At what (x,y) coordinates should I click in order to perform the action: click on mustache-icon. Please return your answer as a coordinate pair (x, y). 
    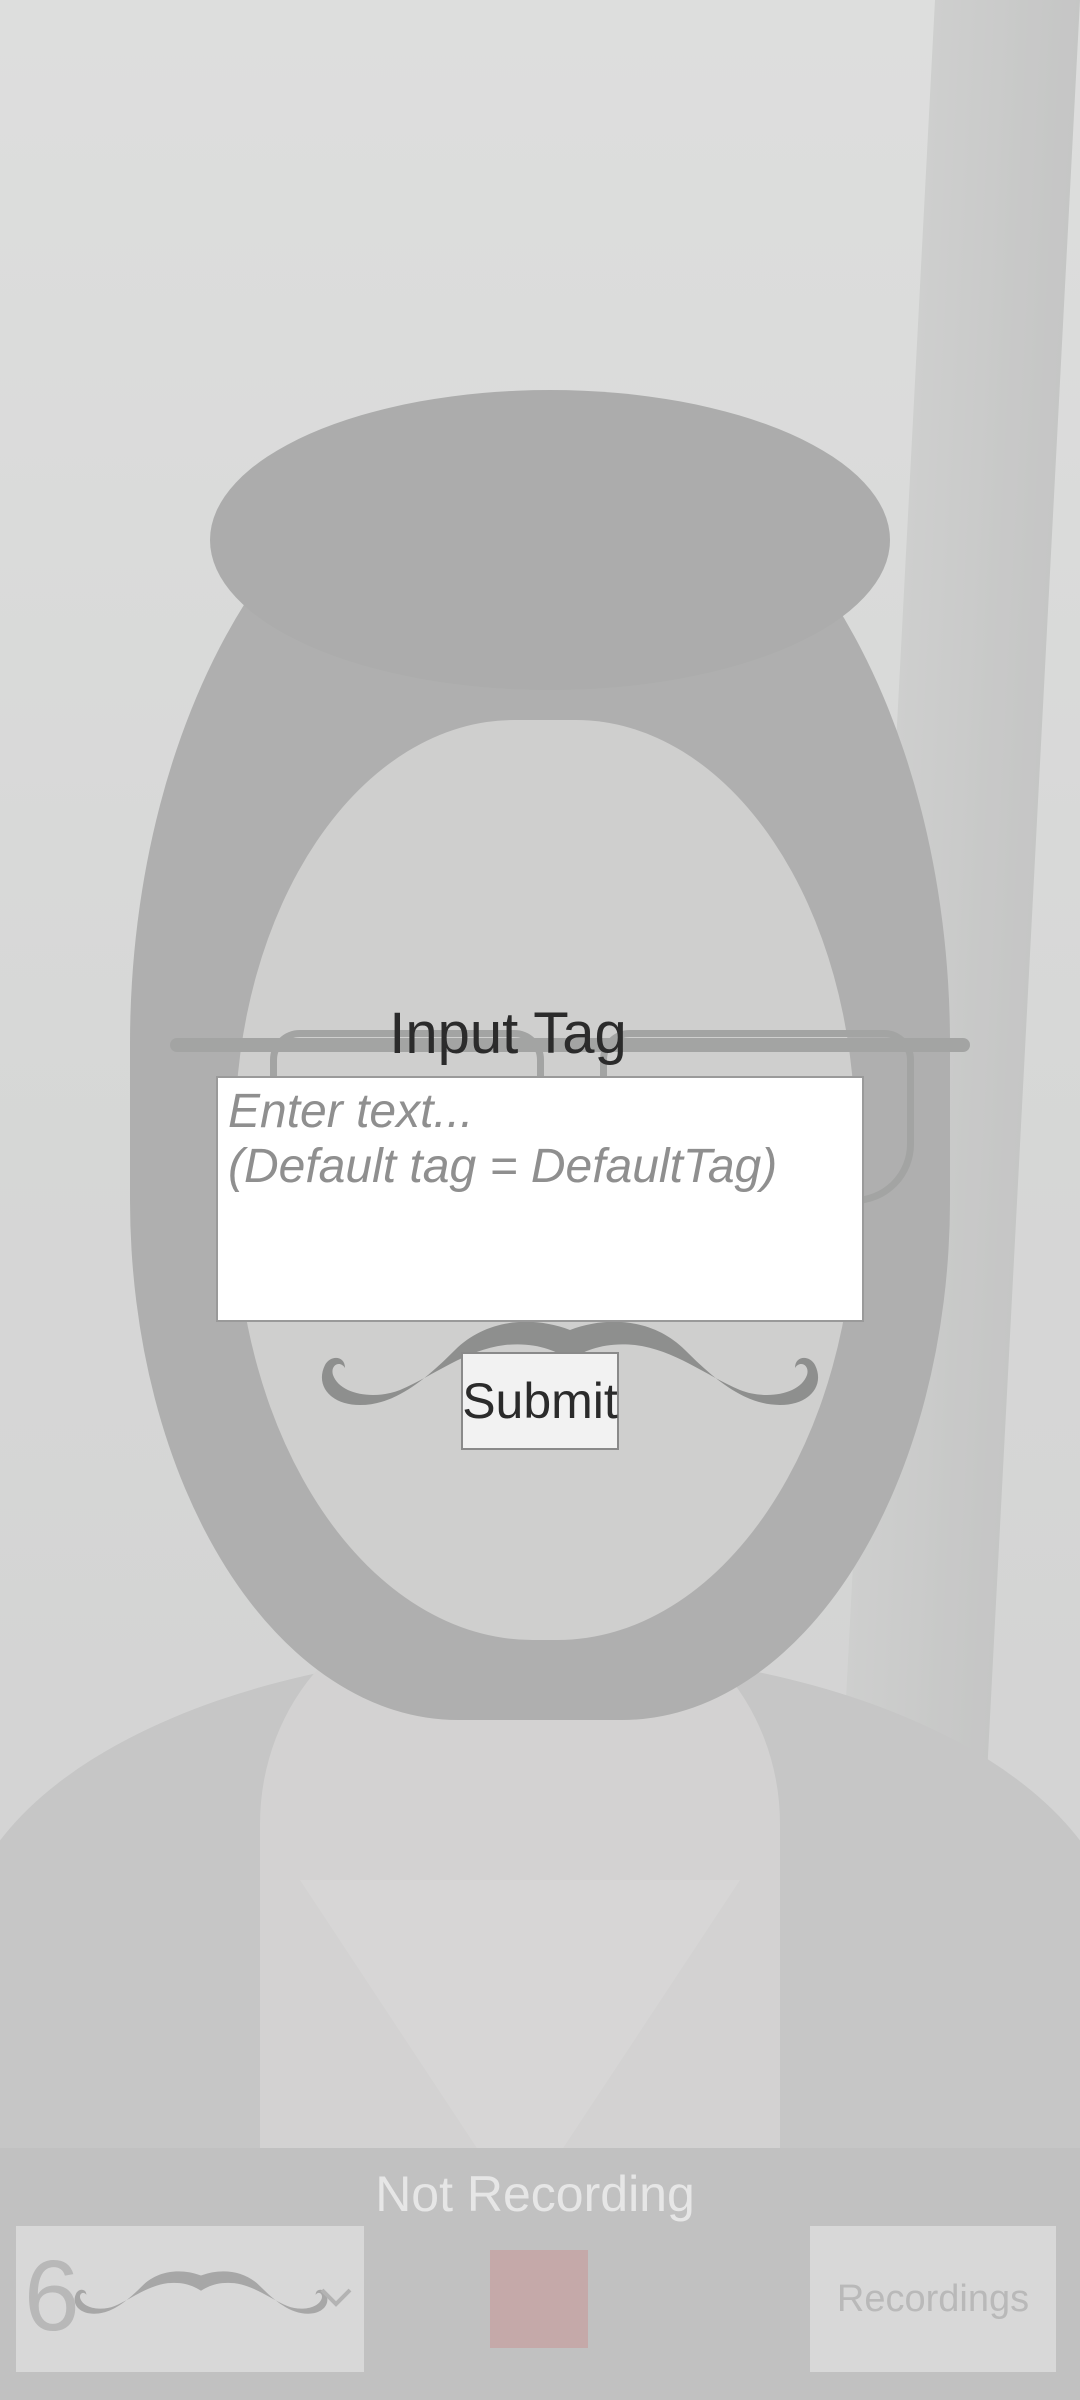
    Looking at the image, I should click on (201, 2292).